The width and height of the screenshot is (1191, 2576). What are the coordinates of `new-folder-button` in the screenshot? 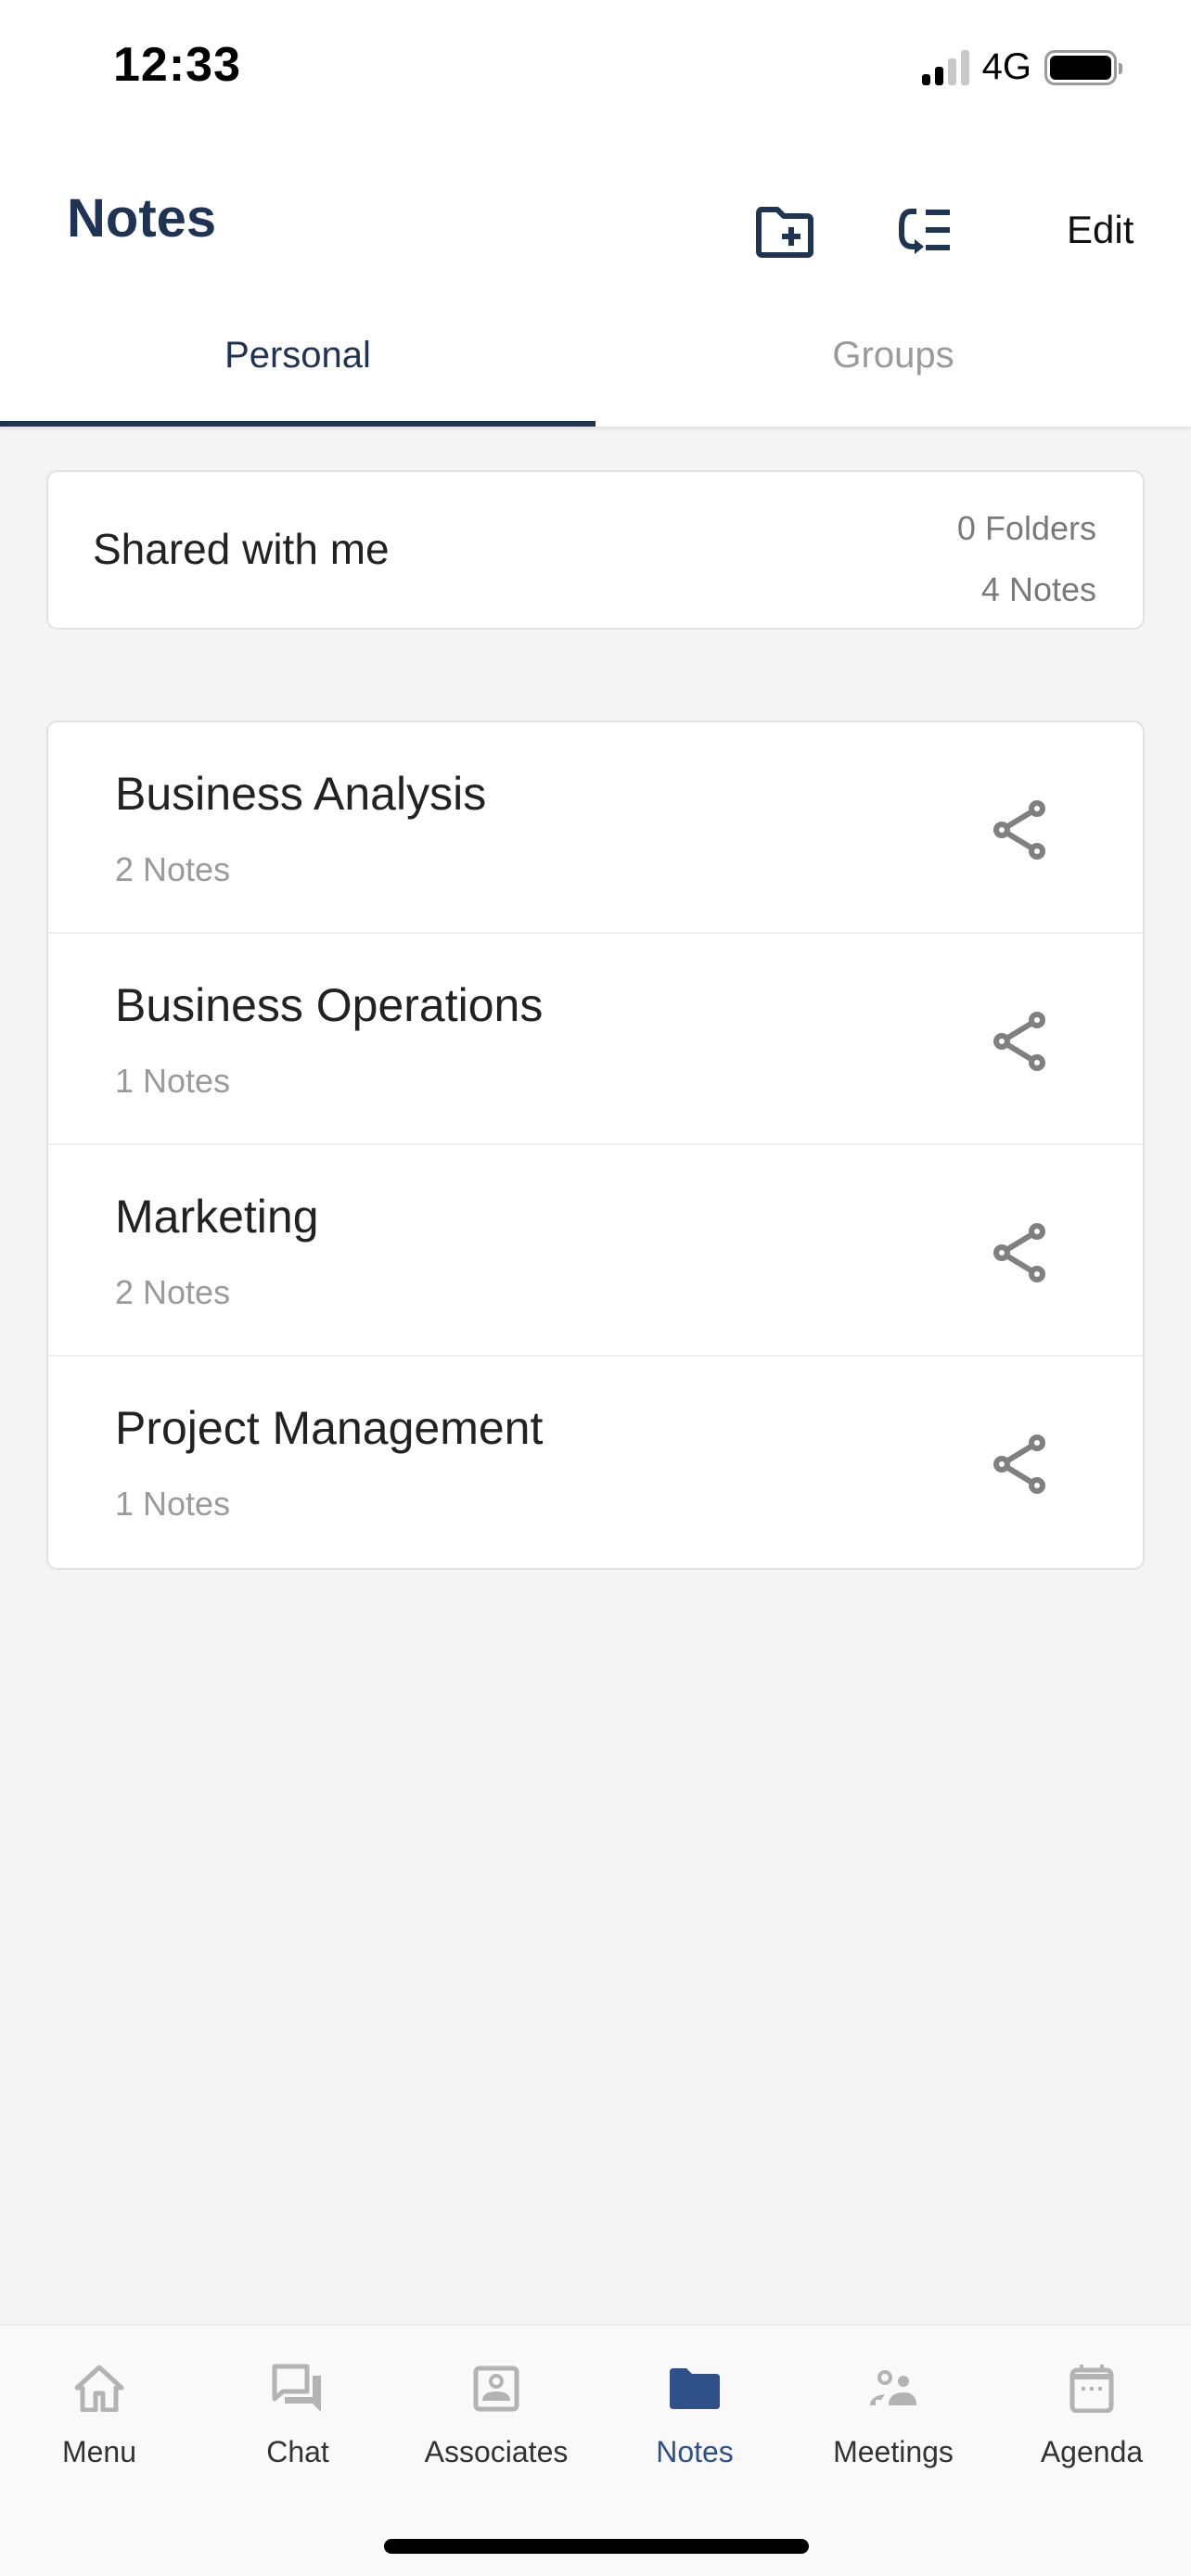 It's located at (784, 232).